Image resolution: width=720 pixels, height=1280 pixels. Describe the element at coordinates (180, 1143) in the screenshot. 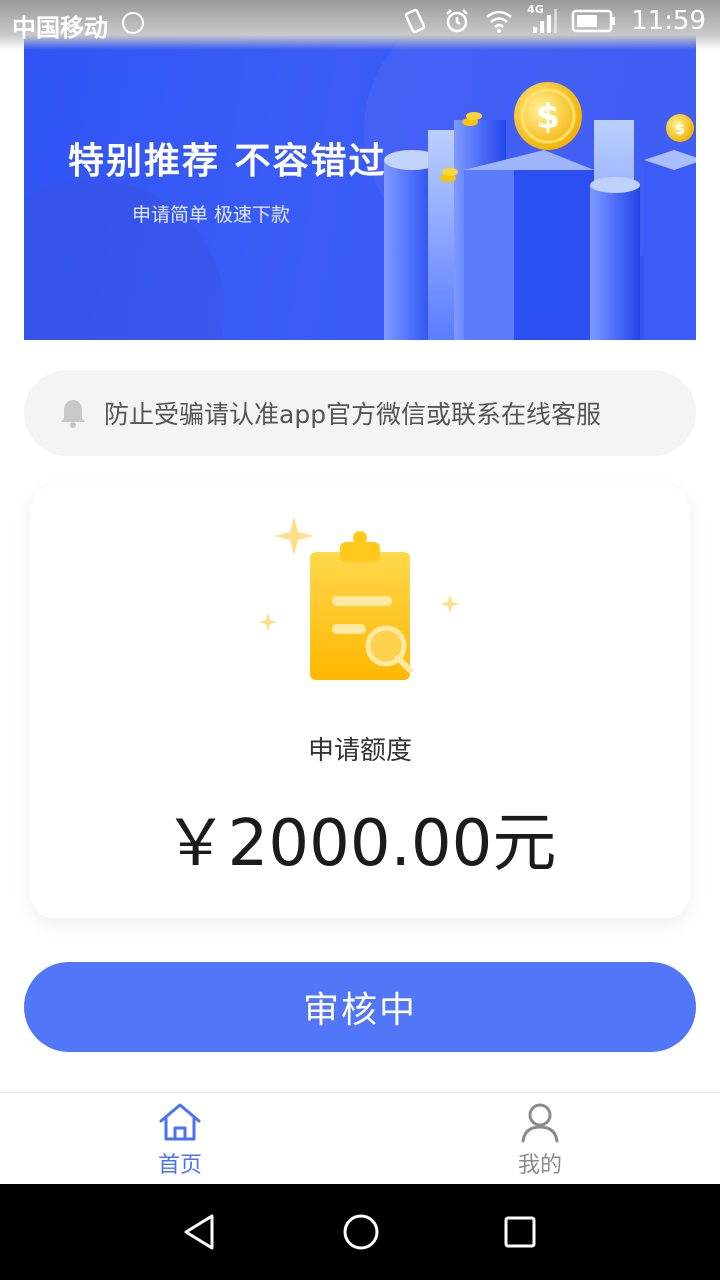

I see `tab-home: 首页` at that location.